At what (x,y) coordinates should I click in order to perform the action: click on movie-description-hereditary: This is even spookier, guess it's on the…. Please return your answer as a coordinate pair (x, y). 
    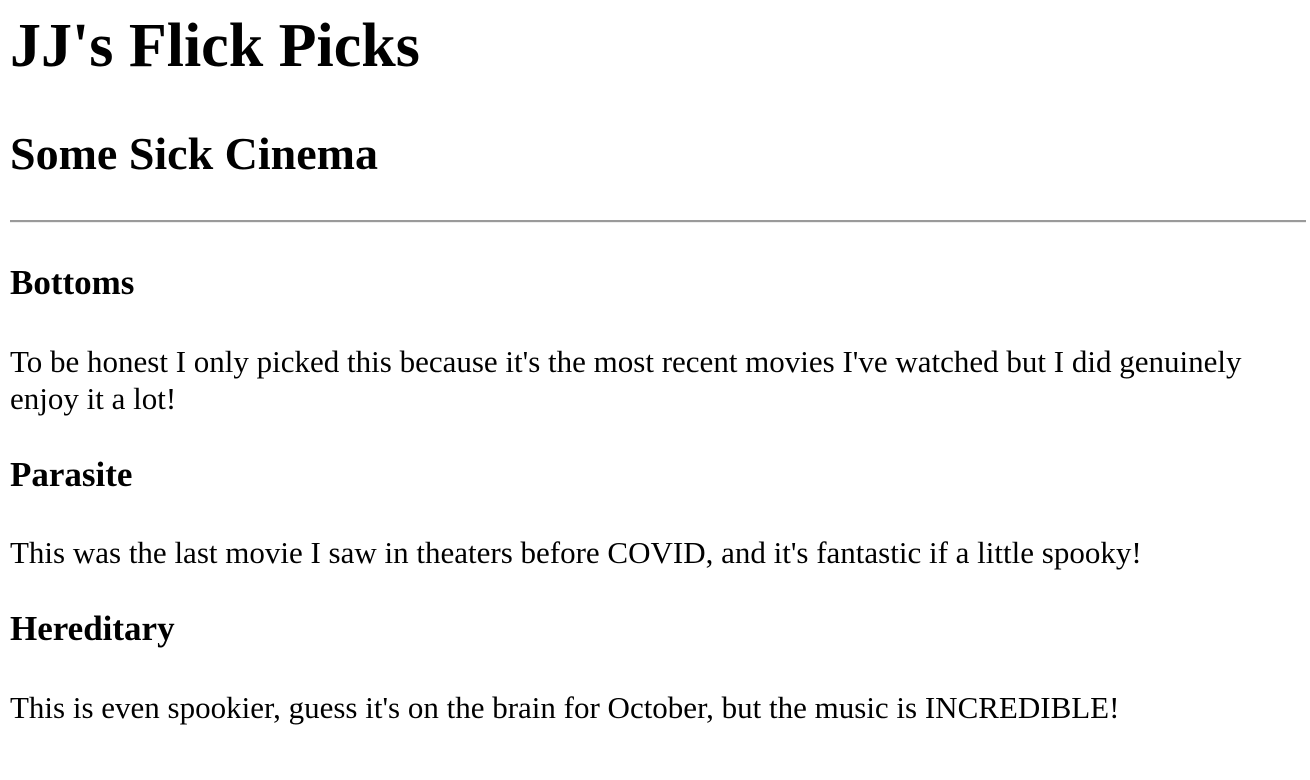
    Looking at the image, I should click on (565, 707).